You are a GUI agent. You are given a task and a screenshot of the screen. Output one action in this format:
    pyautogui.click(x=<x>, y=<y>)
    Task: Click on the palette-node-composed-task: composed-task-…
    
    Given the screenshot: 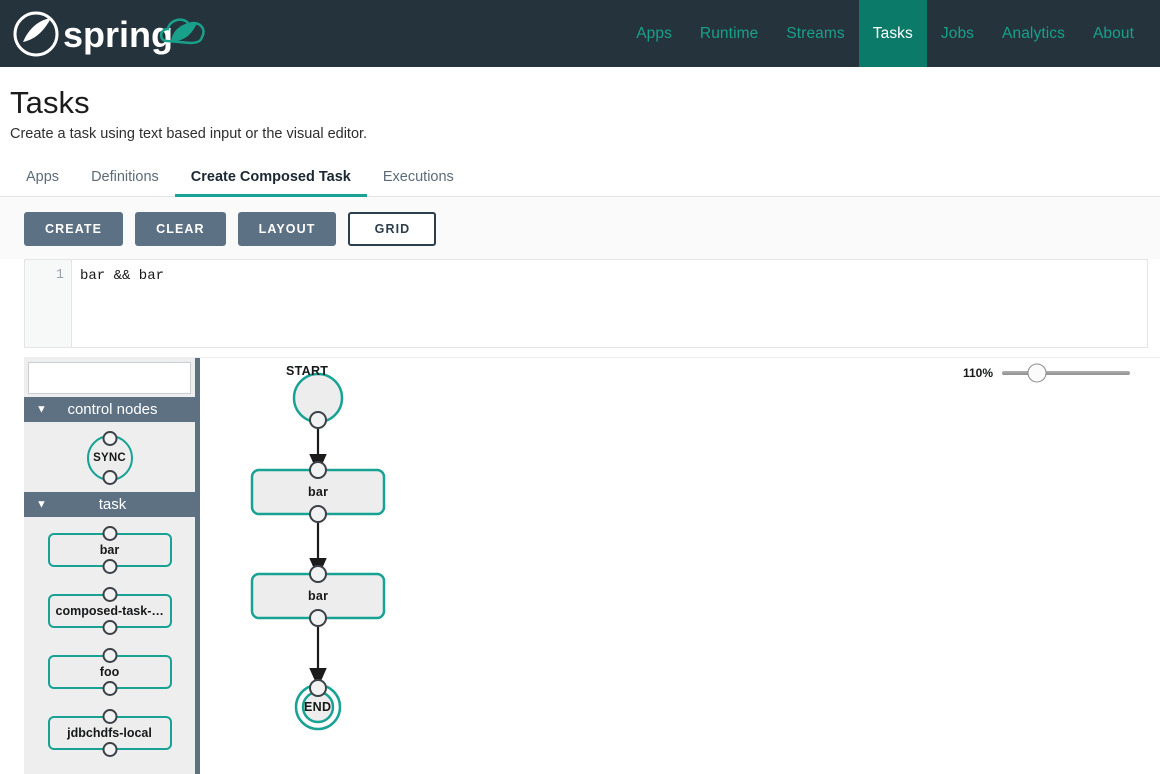 What is the action you would take?
    pyautogui.click(x=109, y=611)
    